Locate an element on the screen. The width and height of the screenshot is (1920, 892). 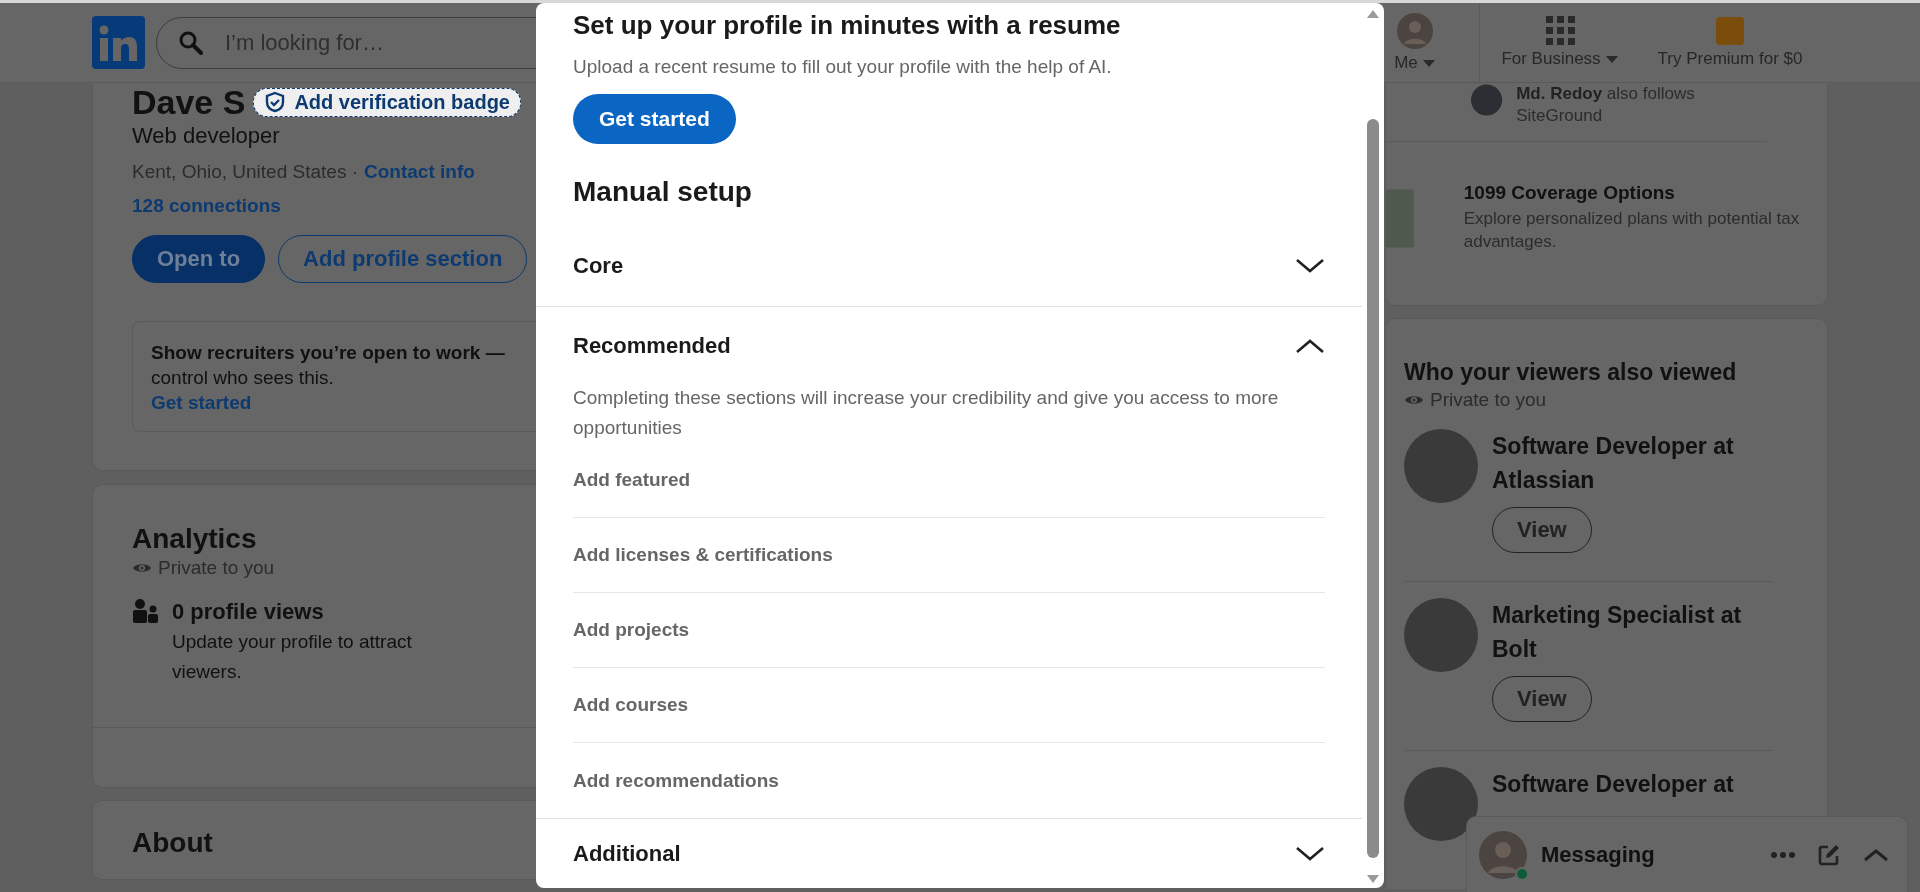
person-title-link: Marketing Specialist at Bolt is located at coordinates (1622, 632).